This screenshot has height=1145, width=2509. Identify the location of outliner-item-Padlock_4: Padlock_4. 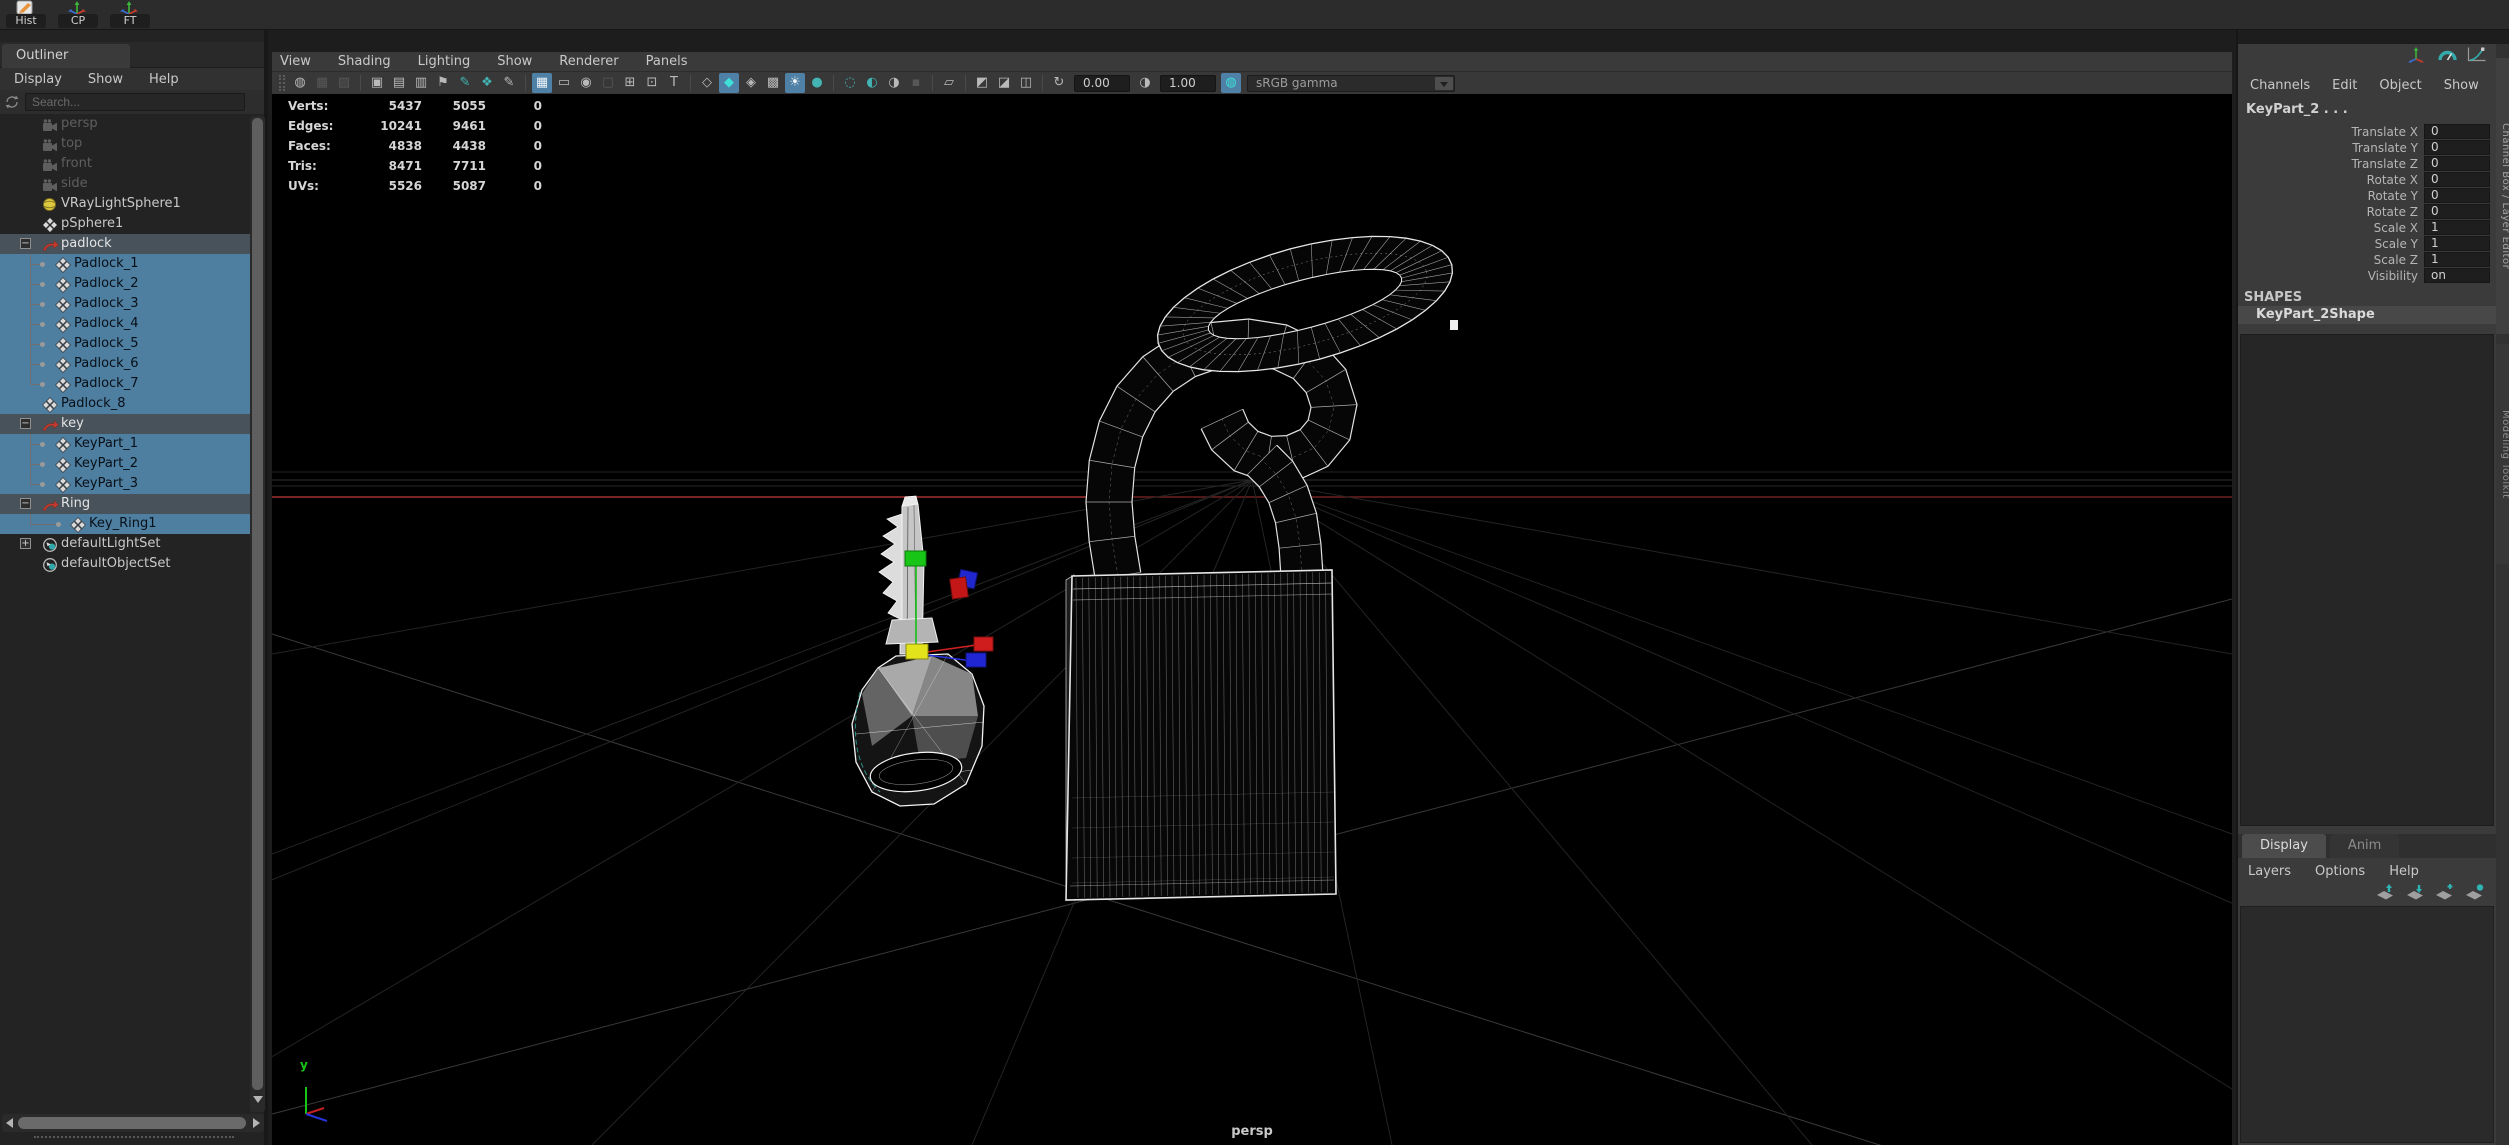
(125, 324).